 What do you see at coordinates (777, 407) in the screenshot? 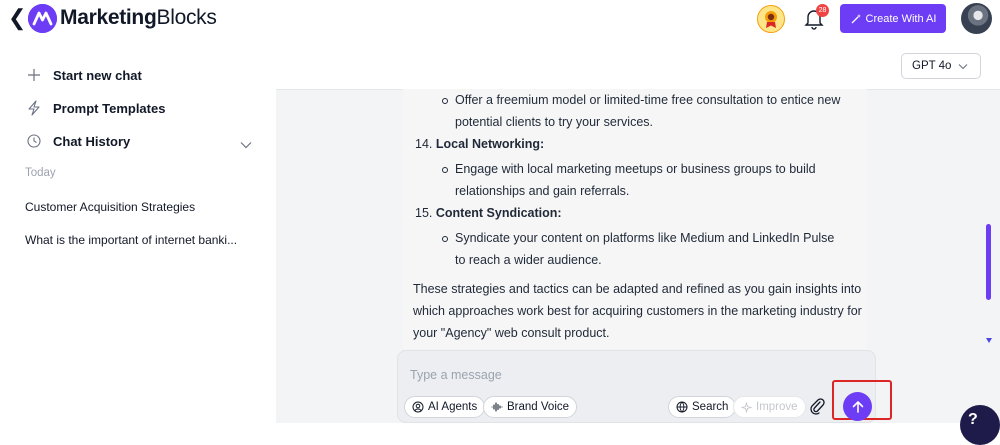
I see `improve-label: Improve` at bounding box center [777, 407].